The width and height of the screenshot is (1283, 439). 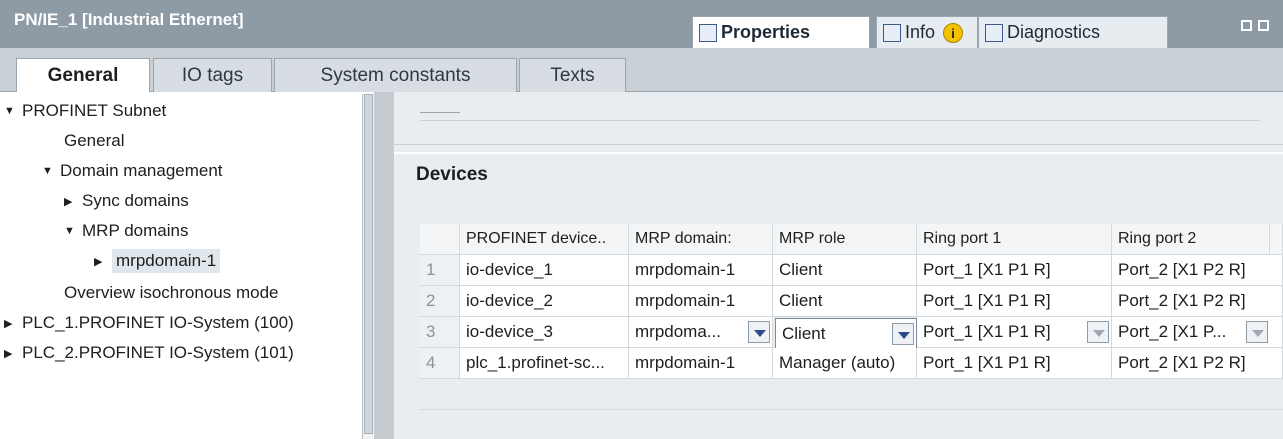 What do you see at coordinates (766, 32) in the screenshot?
I see `tab-properties-label: Properties` at bounding box center [766, 32].